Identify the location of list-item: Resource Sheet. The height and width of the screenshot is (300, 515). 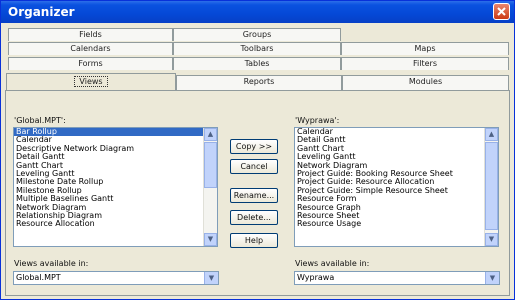
(390, 216).